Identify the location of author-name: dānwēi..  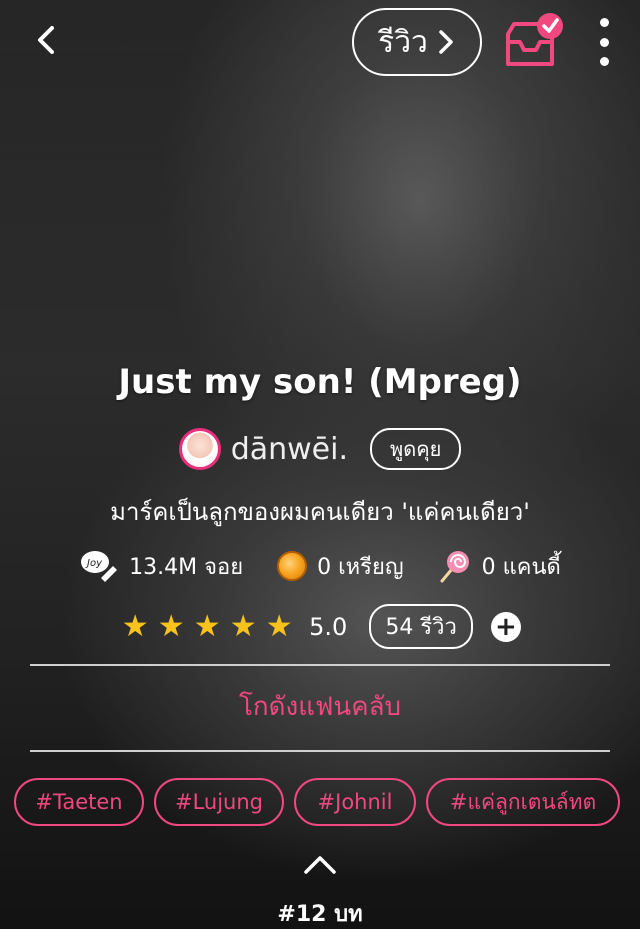
(289, 449).